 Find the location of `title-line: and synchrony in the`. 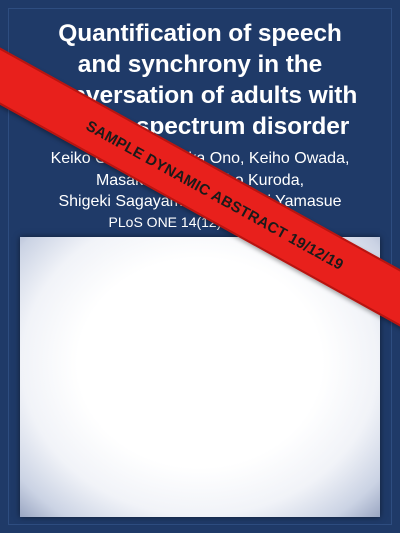

title-line: and synchrony in the is located at coordinates (200, 64).